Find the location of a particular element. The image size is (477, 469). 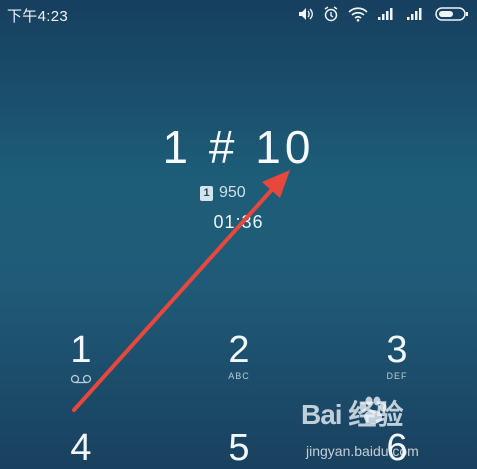

paw-icon is located at coordinates (373, 410).